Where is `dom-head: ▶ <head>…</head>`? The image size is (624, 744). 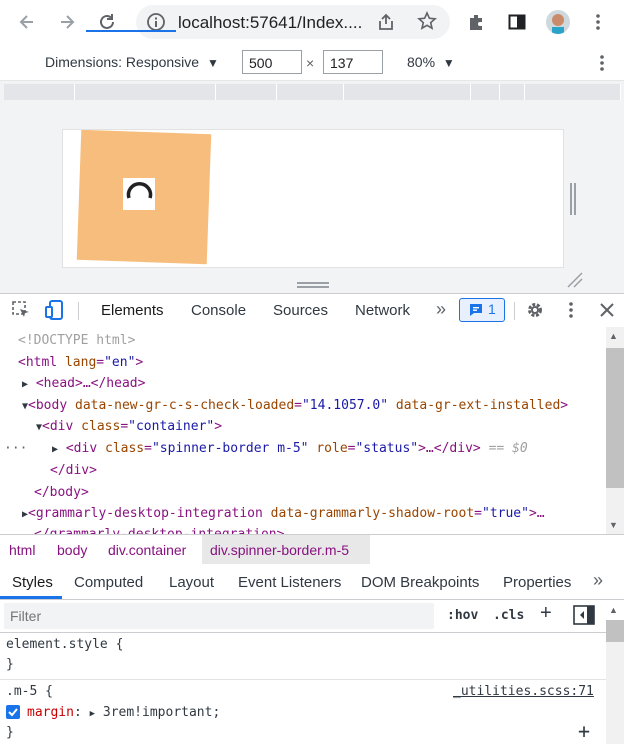
dom-head: ▶ <head>…</head> is located at coordinates (83, 383).